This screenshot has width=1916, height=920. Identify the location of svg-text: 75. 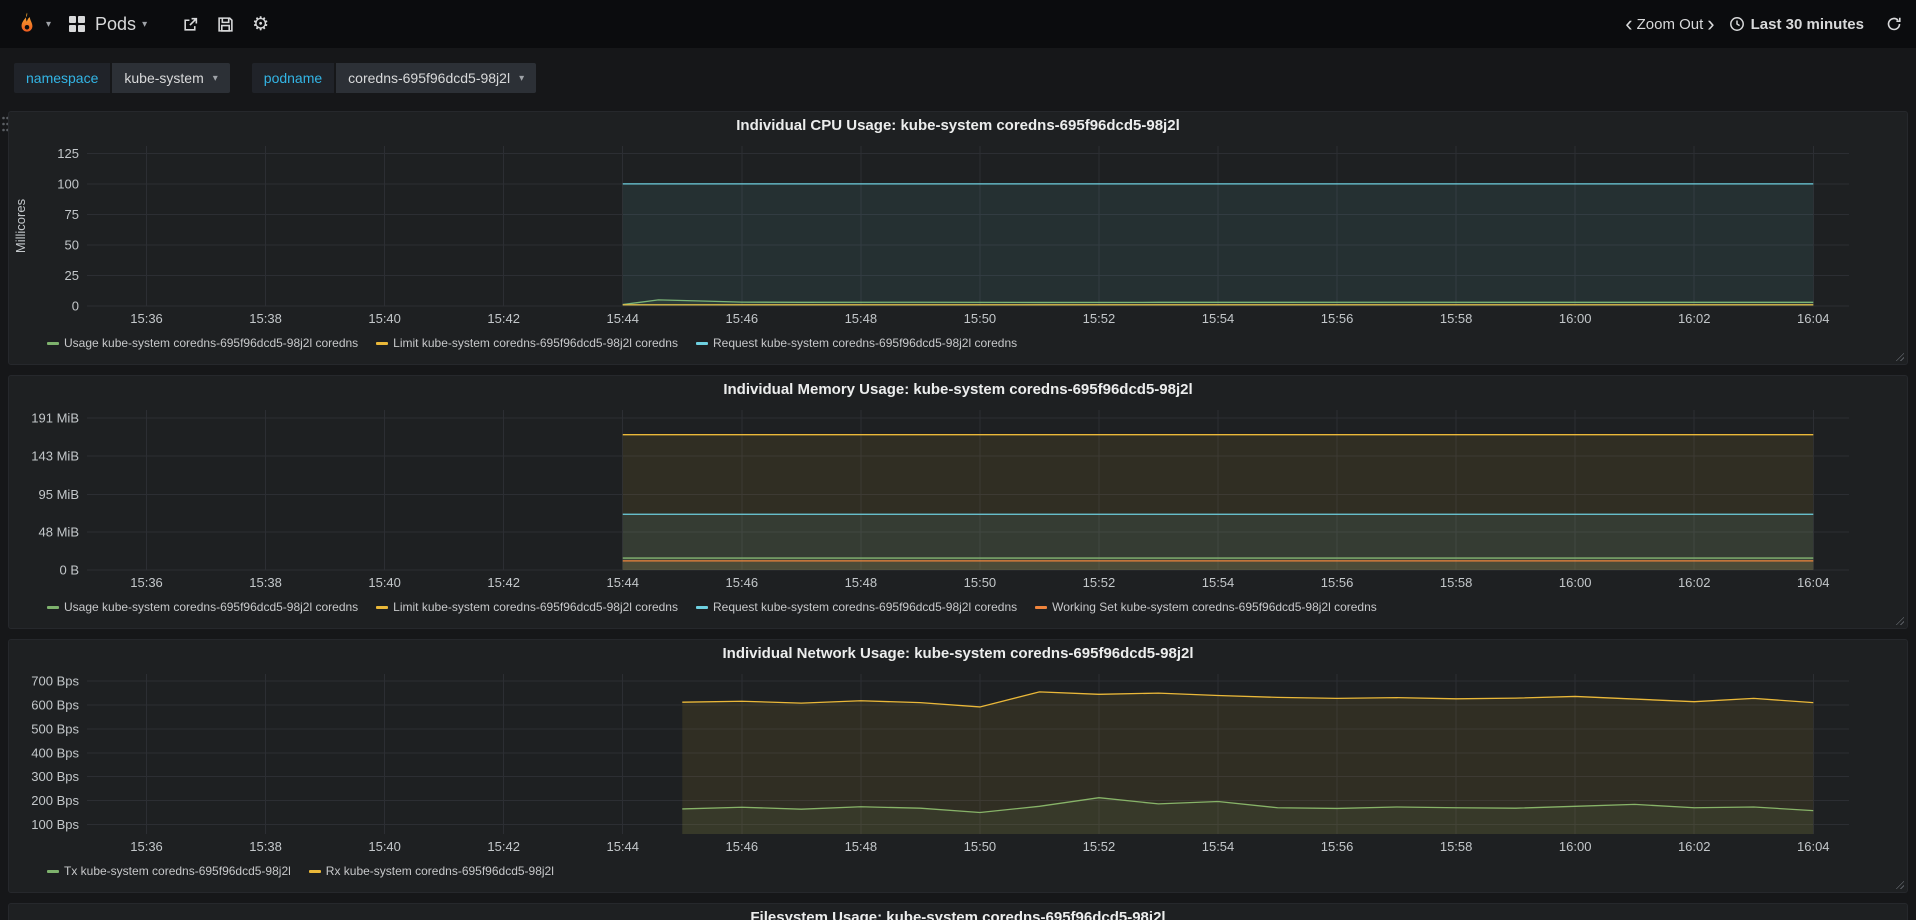
(72, 214).